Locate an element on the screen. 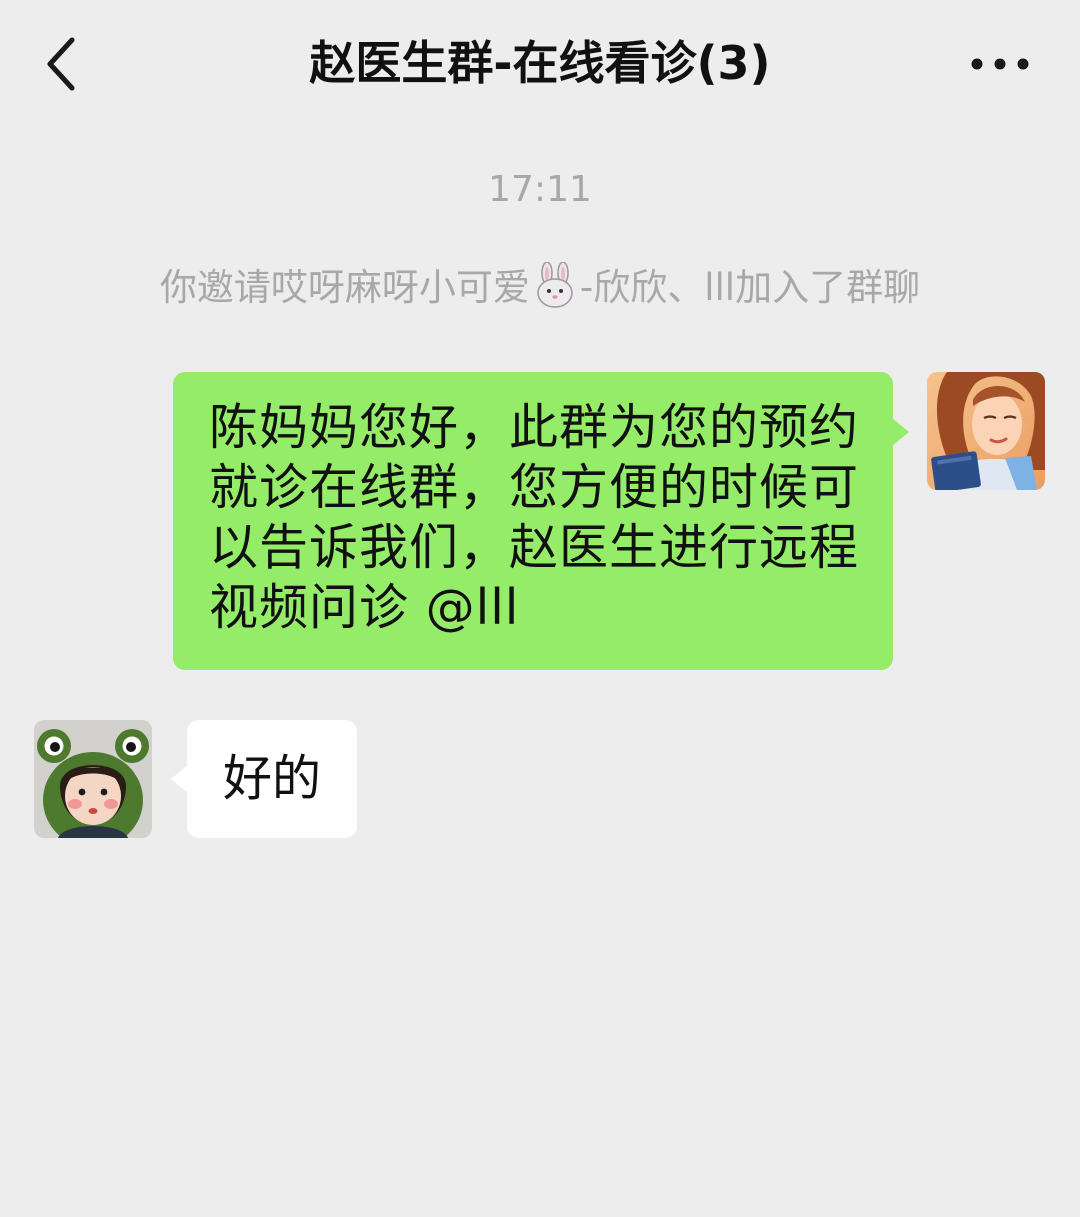 Image resolution: width=1080 pixels, height=1217 pixels. incoming-message-text: 好的 is located at coordinates (272, 778).